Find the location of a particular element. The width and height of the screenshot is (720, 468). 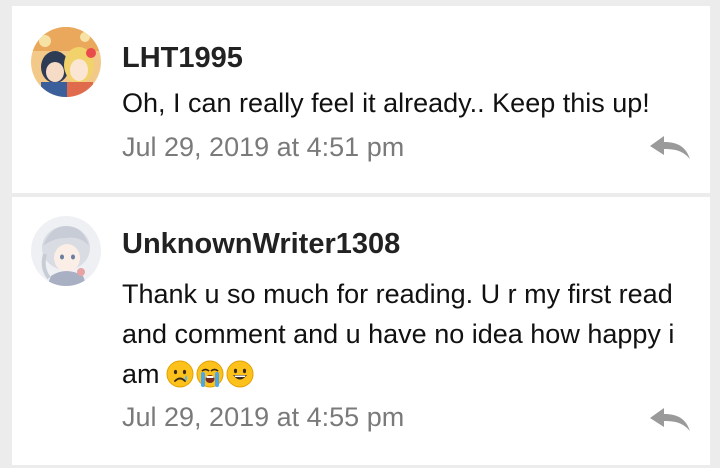

comment-username: UnknownWriter1308 is located at coordinates (261, 244).